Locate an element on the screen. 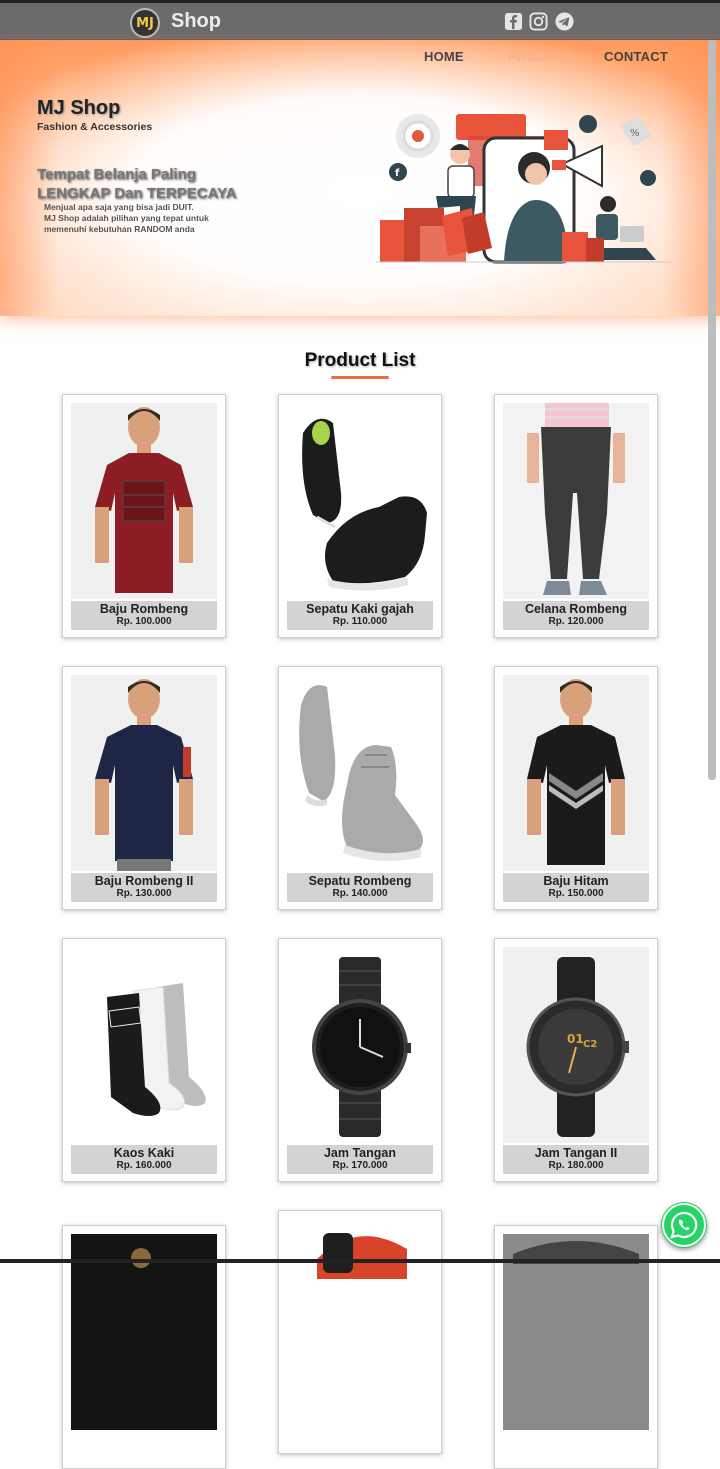 The image size is (720, 1469). hero-subtitle: Fashion & Accessories is located at coordinates (95, 127).